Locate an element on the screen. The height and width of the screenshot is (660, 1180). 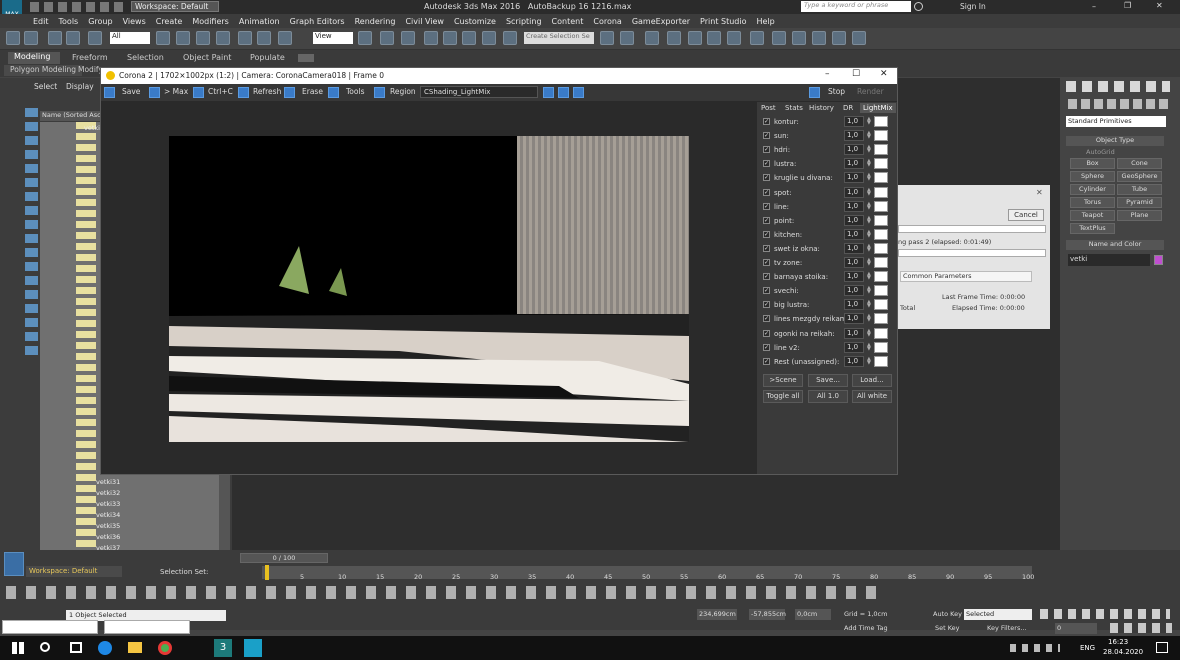
material-editor-icon is located at coordinates (734, 38).